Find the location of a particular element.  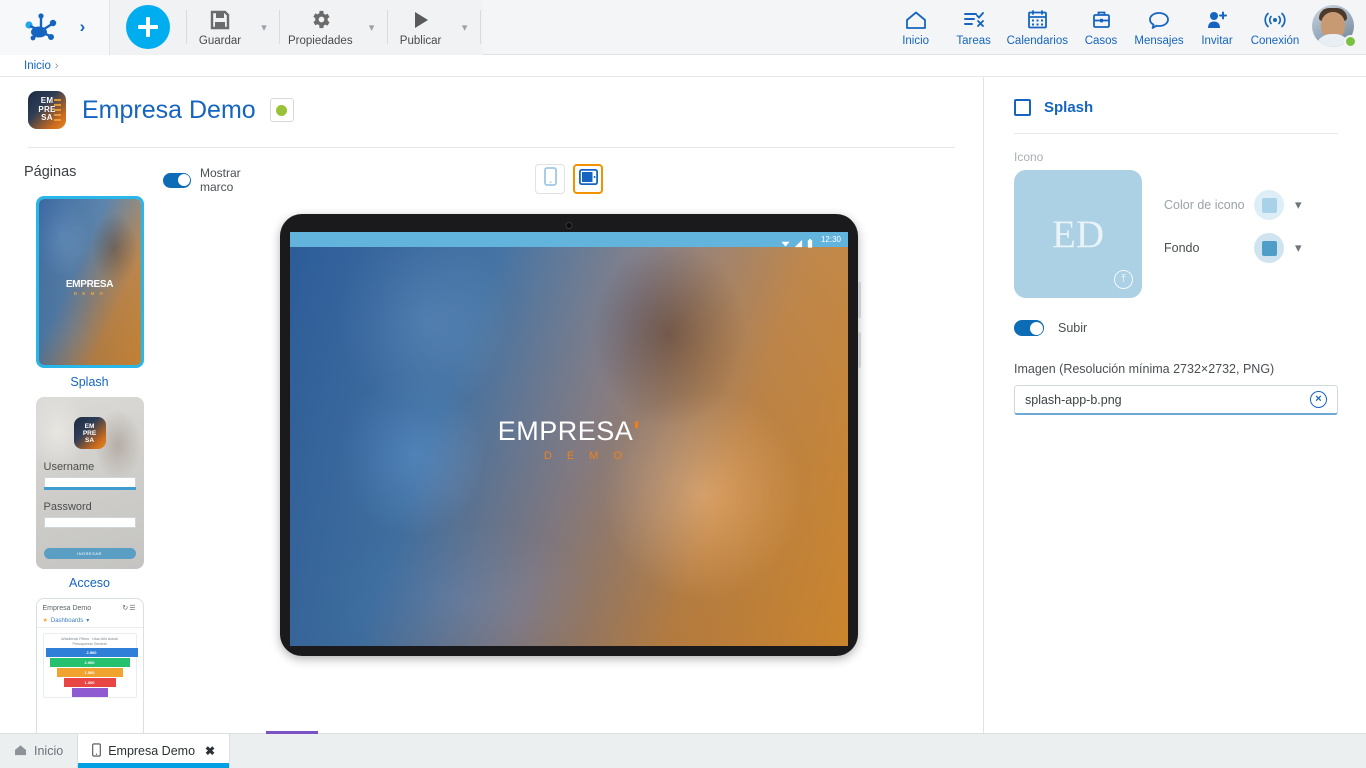

taskbar-tab-inicio: Inicio is located at coordinates (38, 751).